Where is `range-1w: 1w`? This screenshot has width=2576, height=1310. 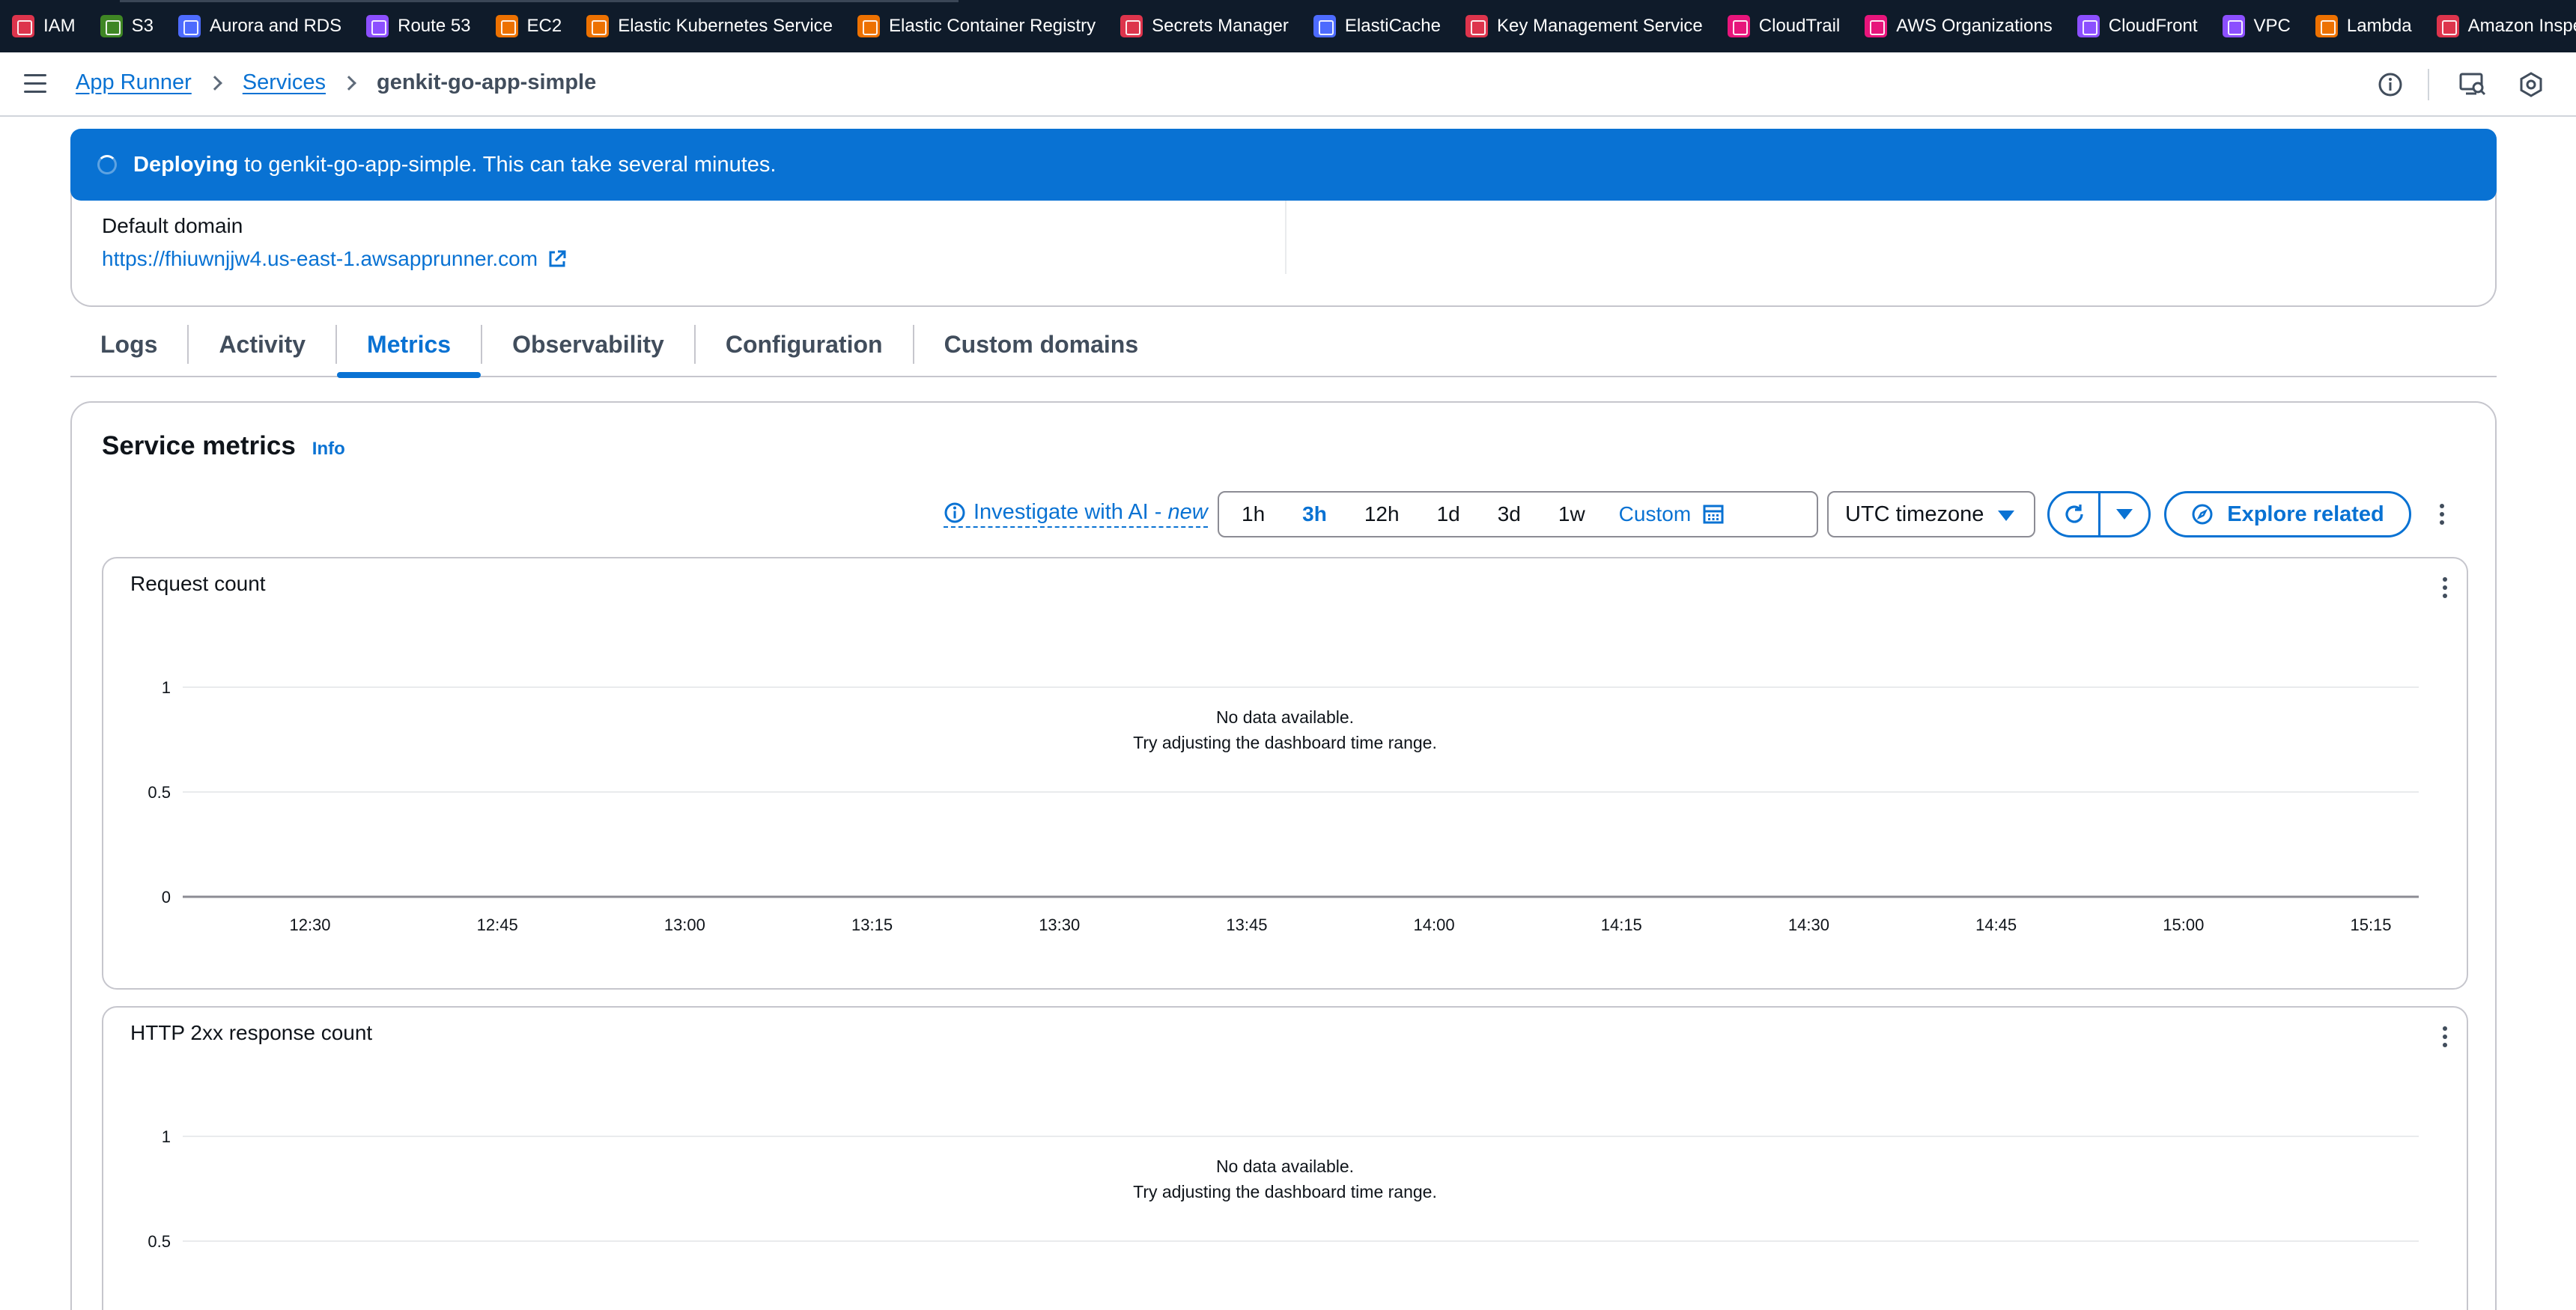 range-1w: 1w is located at coordinates (1572, 514).